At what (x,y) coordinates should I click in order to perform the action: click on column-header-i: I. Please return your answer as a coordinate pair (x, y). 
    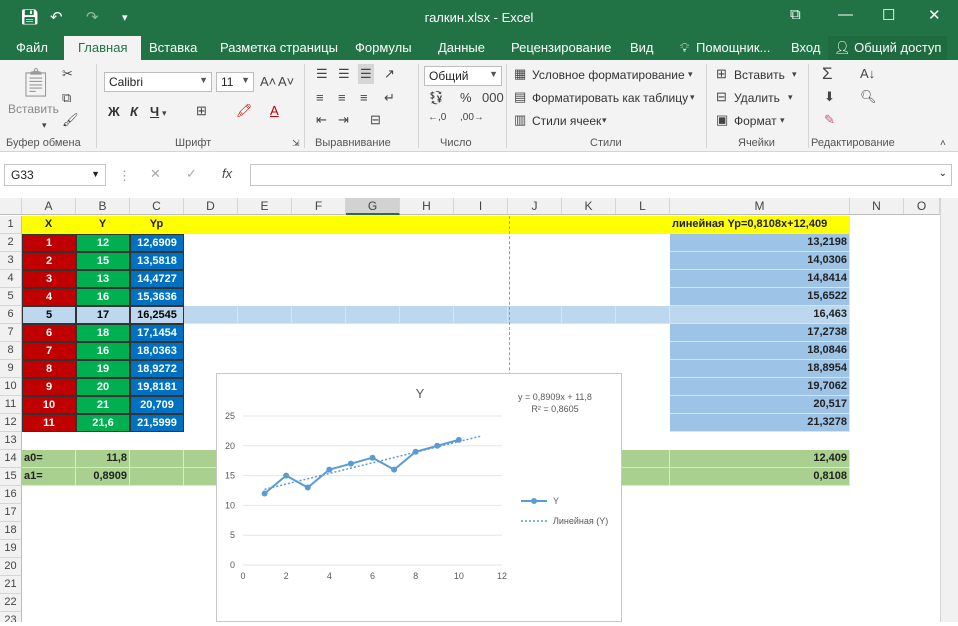
    Looking at the image, I should click on (481, 206).